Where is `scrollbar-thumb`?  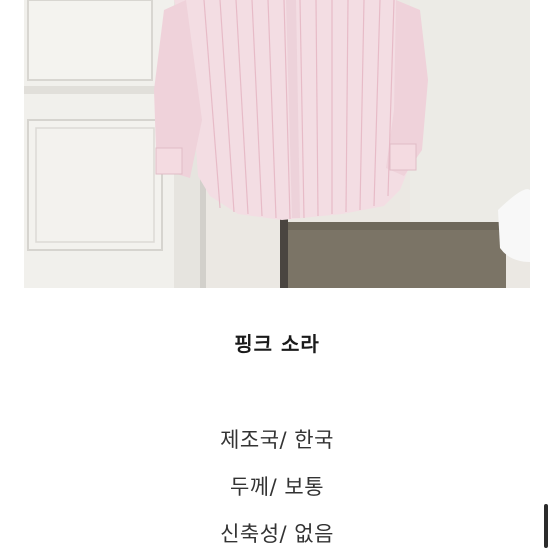
scrollbar-thumb is located at coordinates (546, 526).